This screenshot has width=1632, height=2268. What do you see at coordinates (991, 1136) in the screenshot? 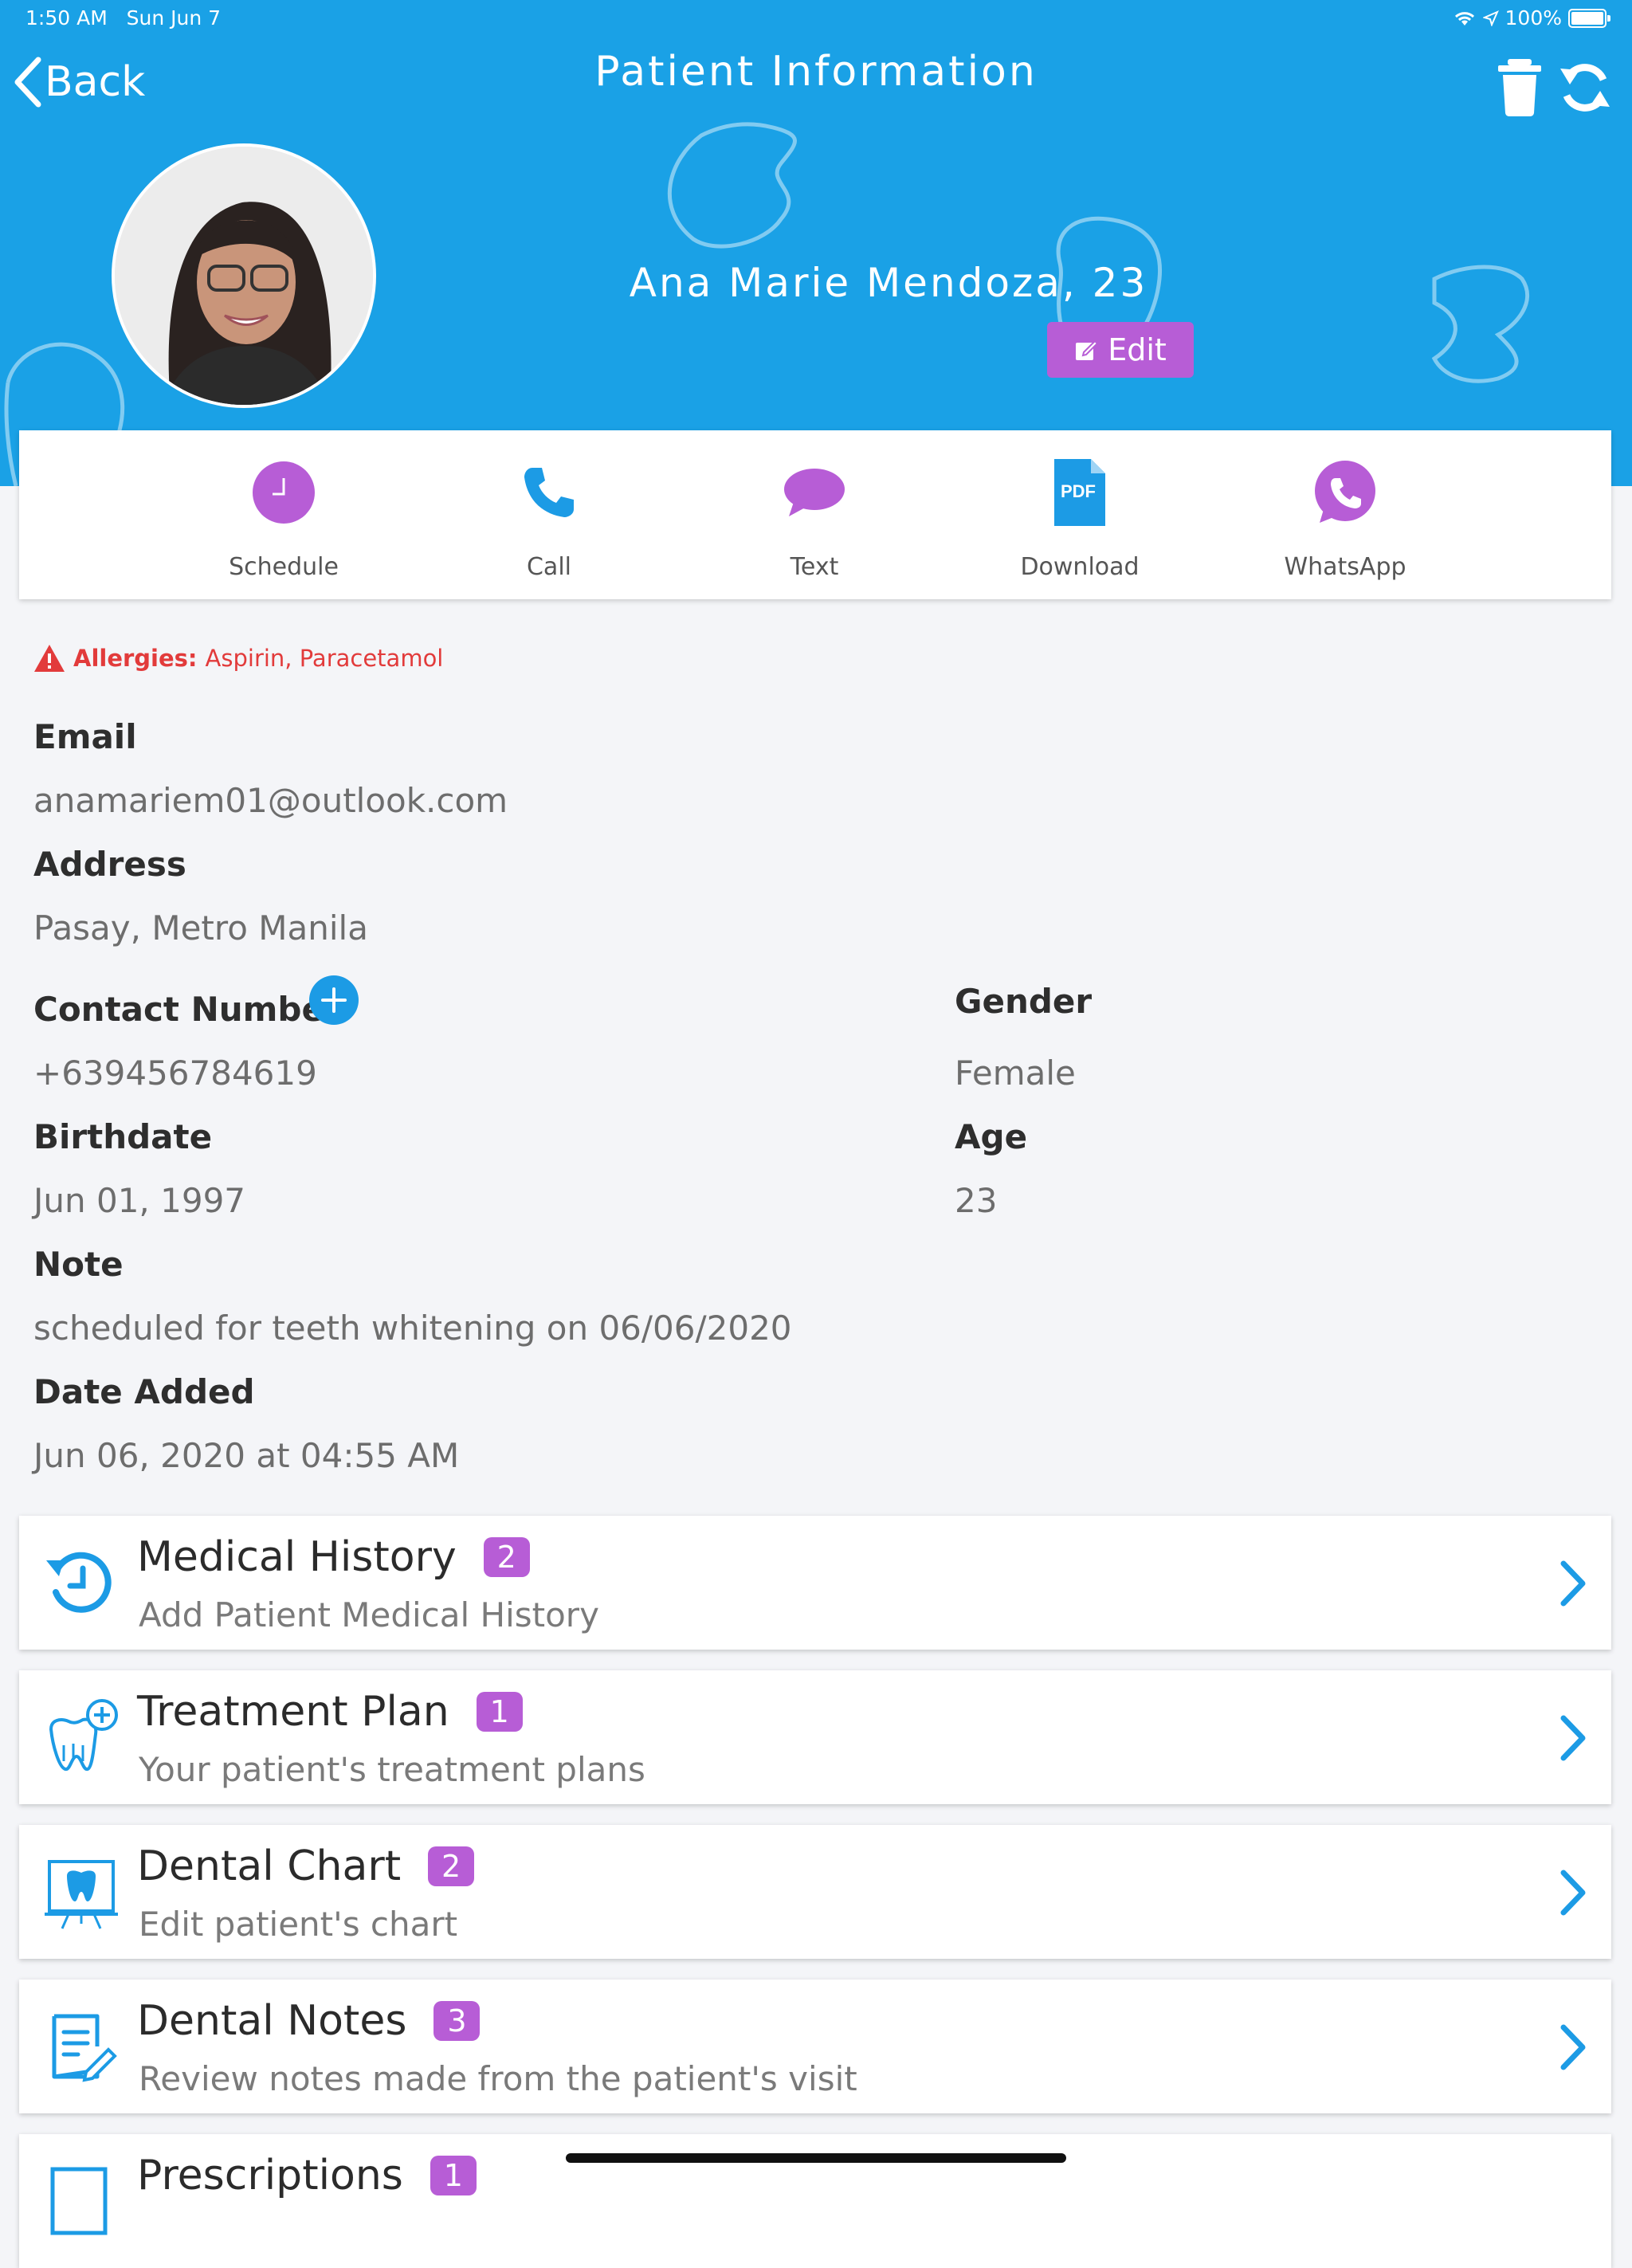
I see `age-label: Age` at bounding box center [991, 1136].